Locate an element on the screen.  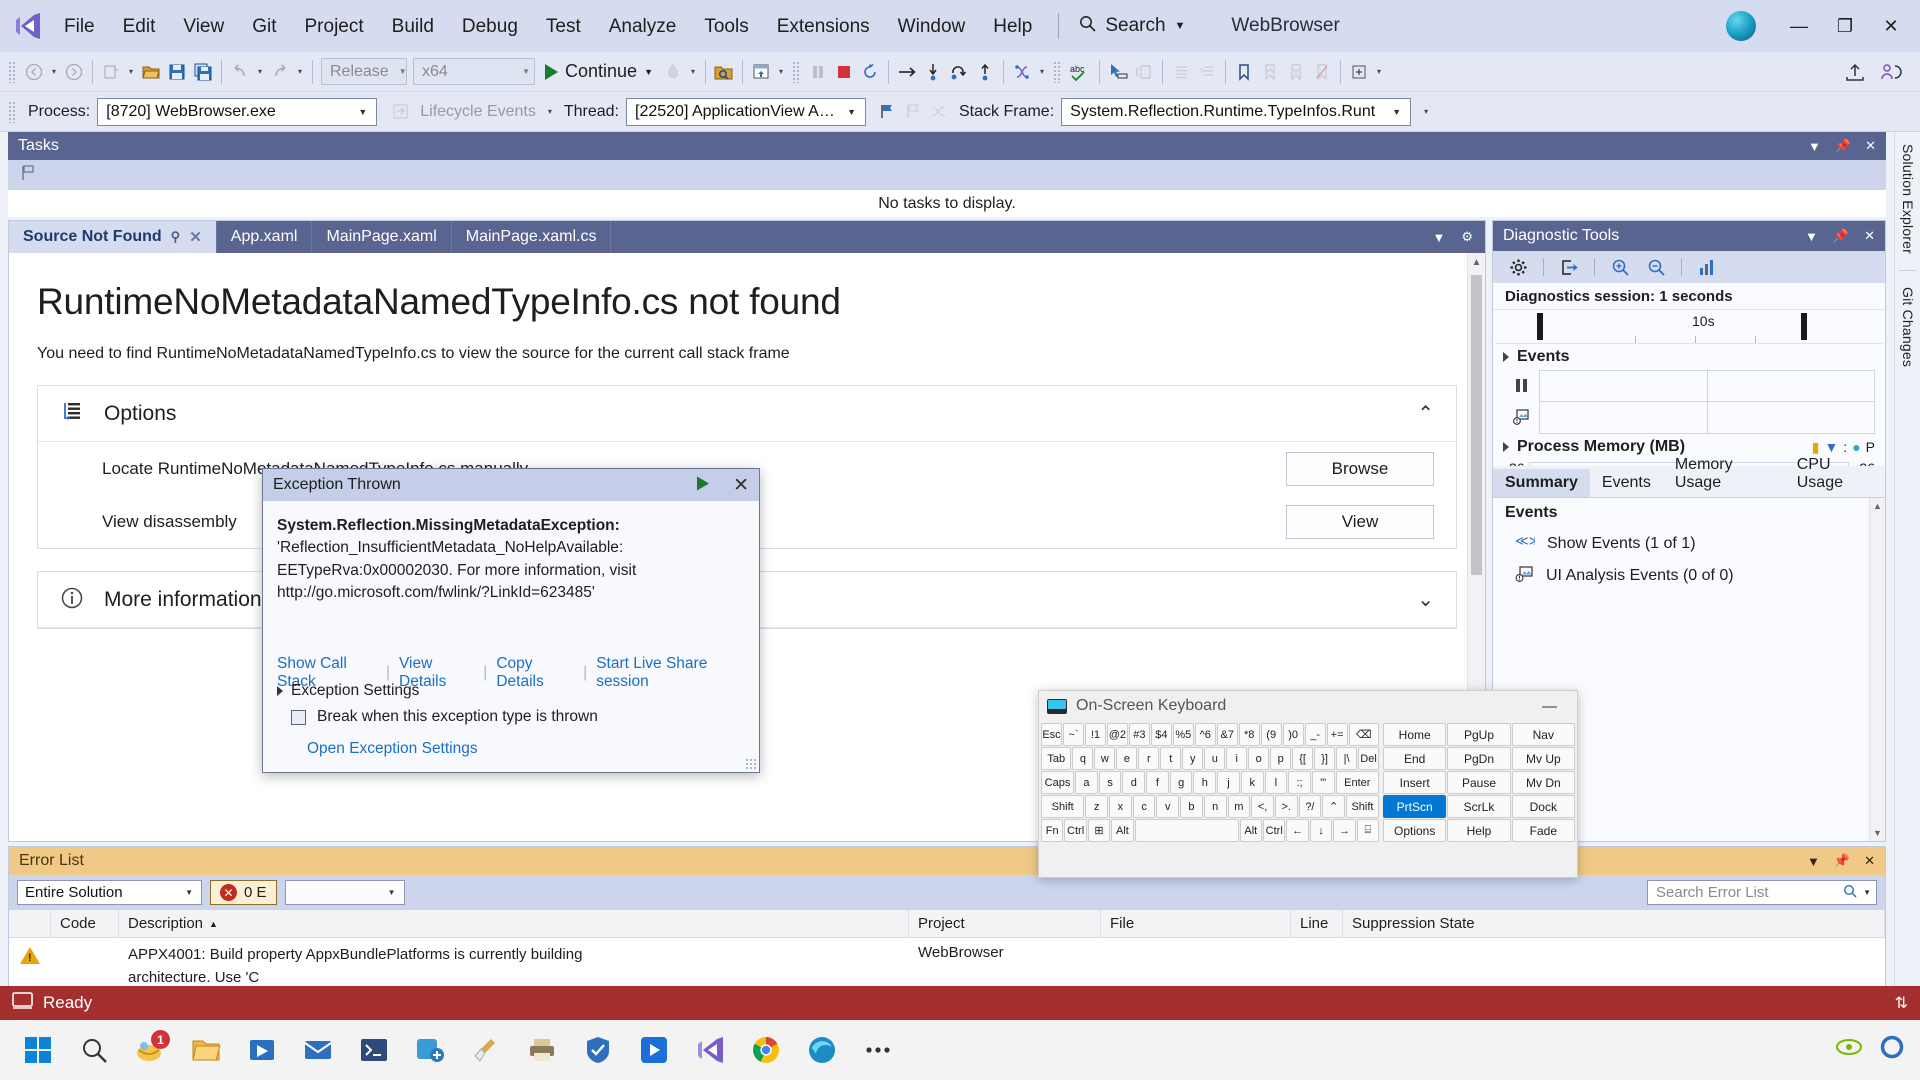
key-shift-left: Shift is located at coordinates (1063, 806).